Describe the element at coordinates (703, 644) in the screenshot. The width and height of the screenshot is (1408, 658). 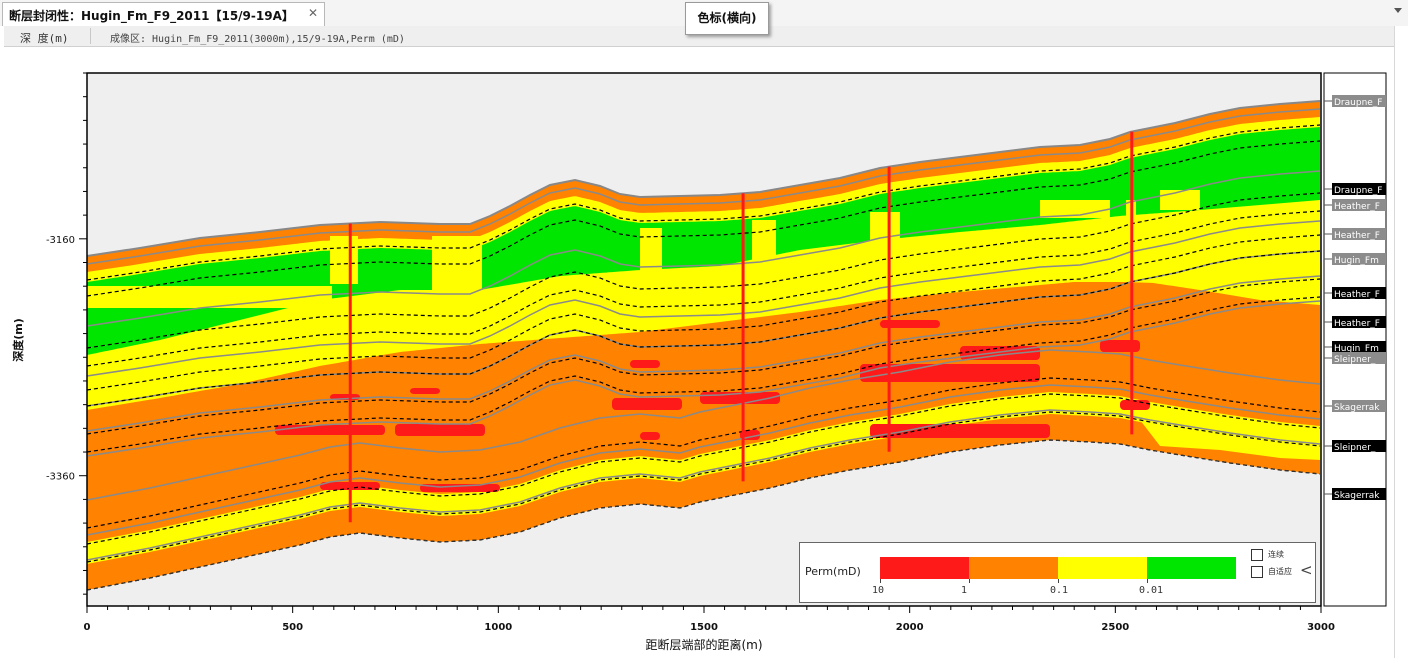
I see `x-axis-label: 距断层端部的距离(m)` at that location.